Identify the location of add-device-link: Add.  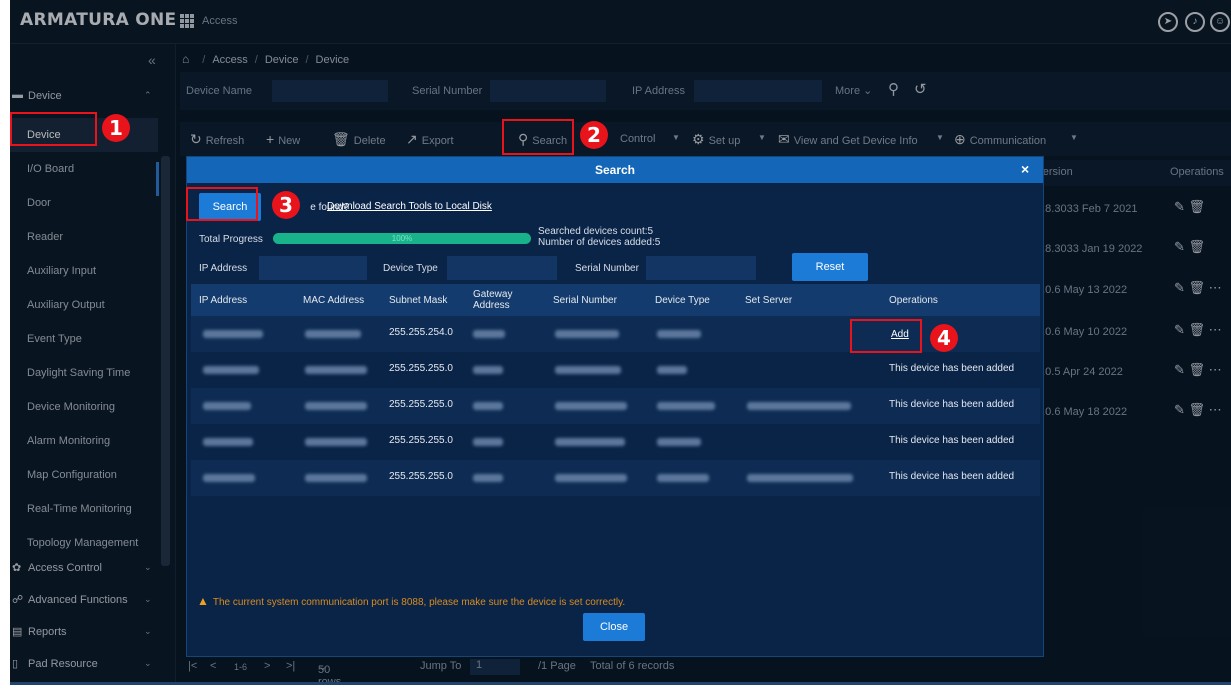
(900, 334).